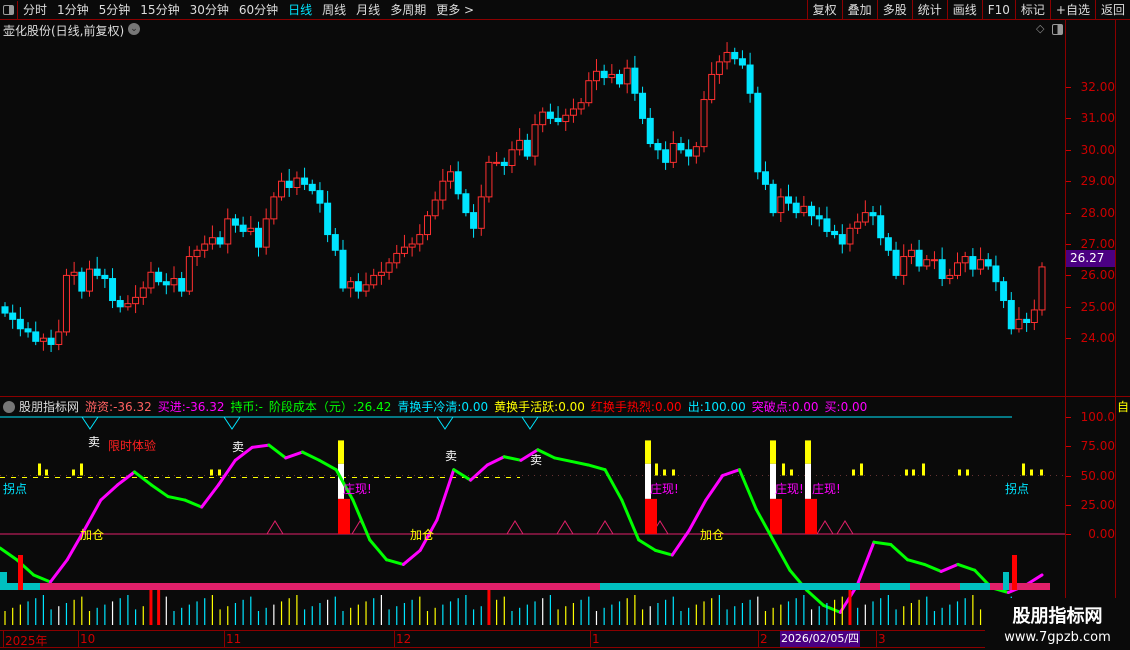 This screenshot has width=1130, height=650. I want to click on period-tab: 日线, so click(300, 9).